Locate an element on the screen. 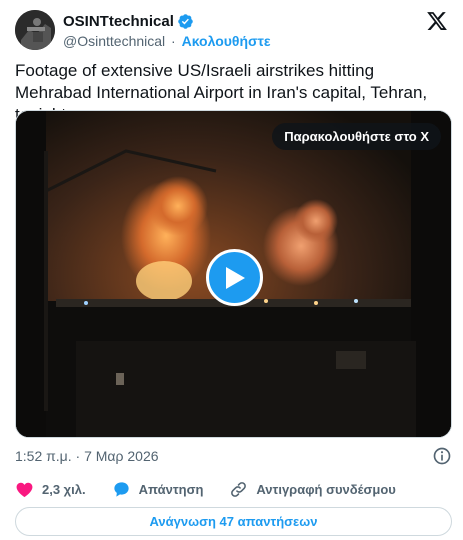 This screenshot has height=540, width=463. reply-bubble-icon is located at coordinates (121, 489).